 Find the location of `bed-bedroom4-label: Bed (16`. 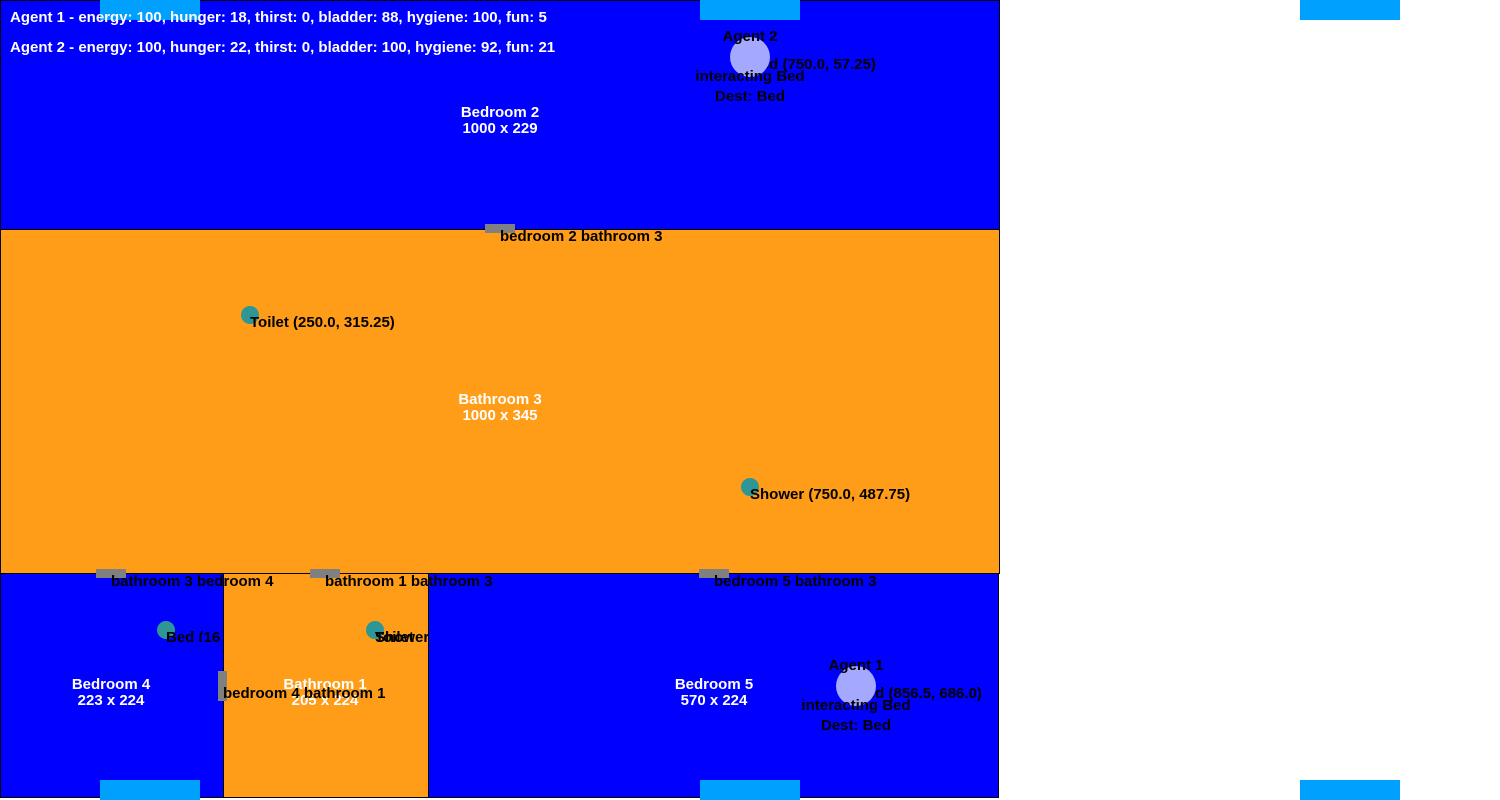

bed-bedroom4-label: Bed (16 is located at coordinates (193, 636).